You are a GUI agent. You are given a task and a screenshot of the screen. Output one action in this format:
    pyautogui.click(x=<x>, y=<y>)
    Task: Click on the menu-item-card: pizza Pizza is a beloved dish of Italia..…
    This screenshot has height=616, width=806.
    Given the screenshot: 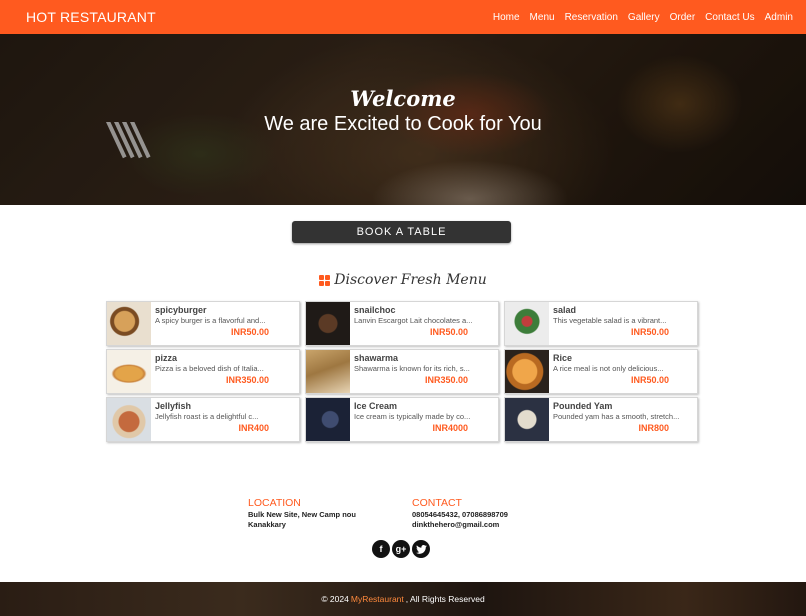 What is the action you would take?
    pyautogui.click(x=203, y=371)
    